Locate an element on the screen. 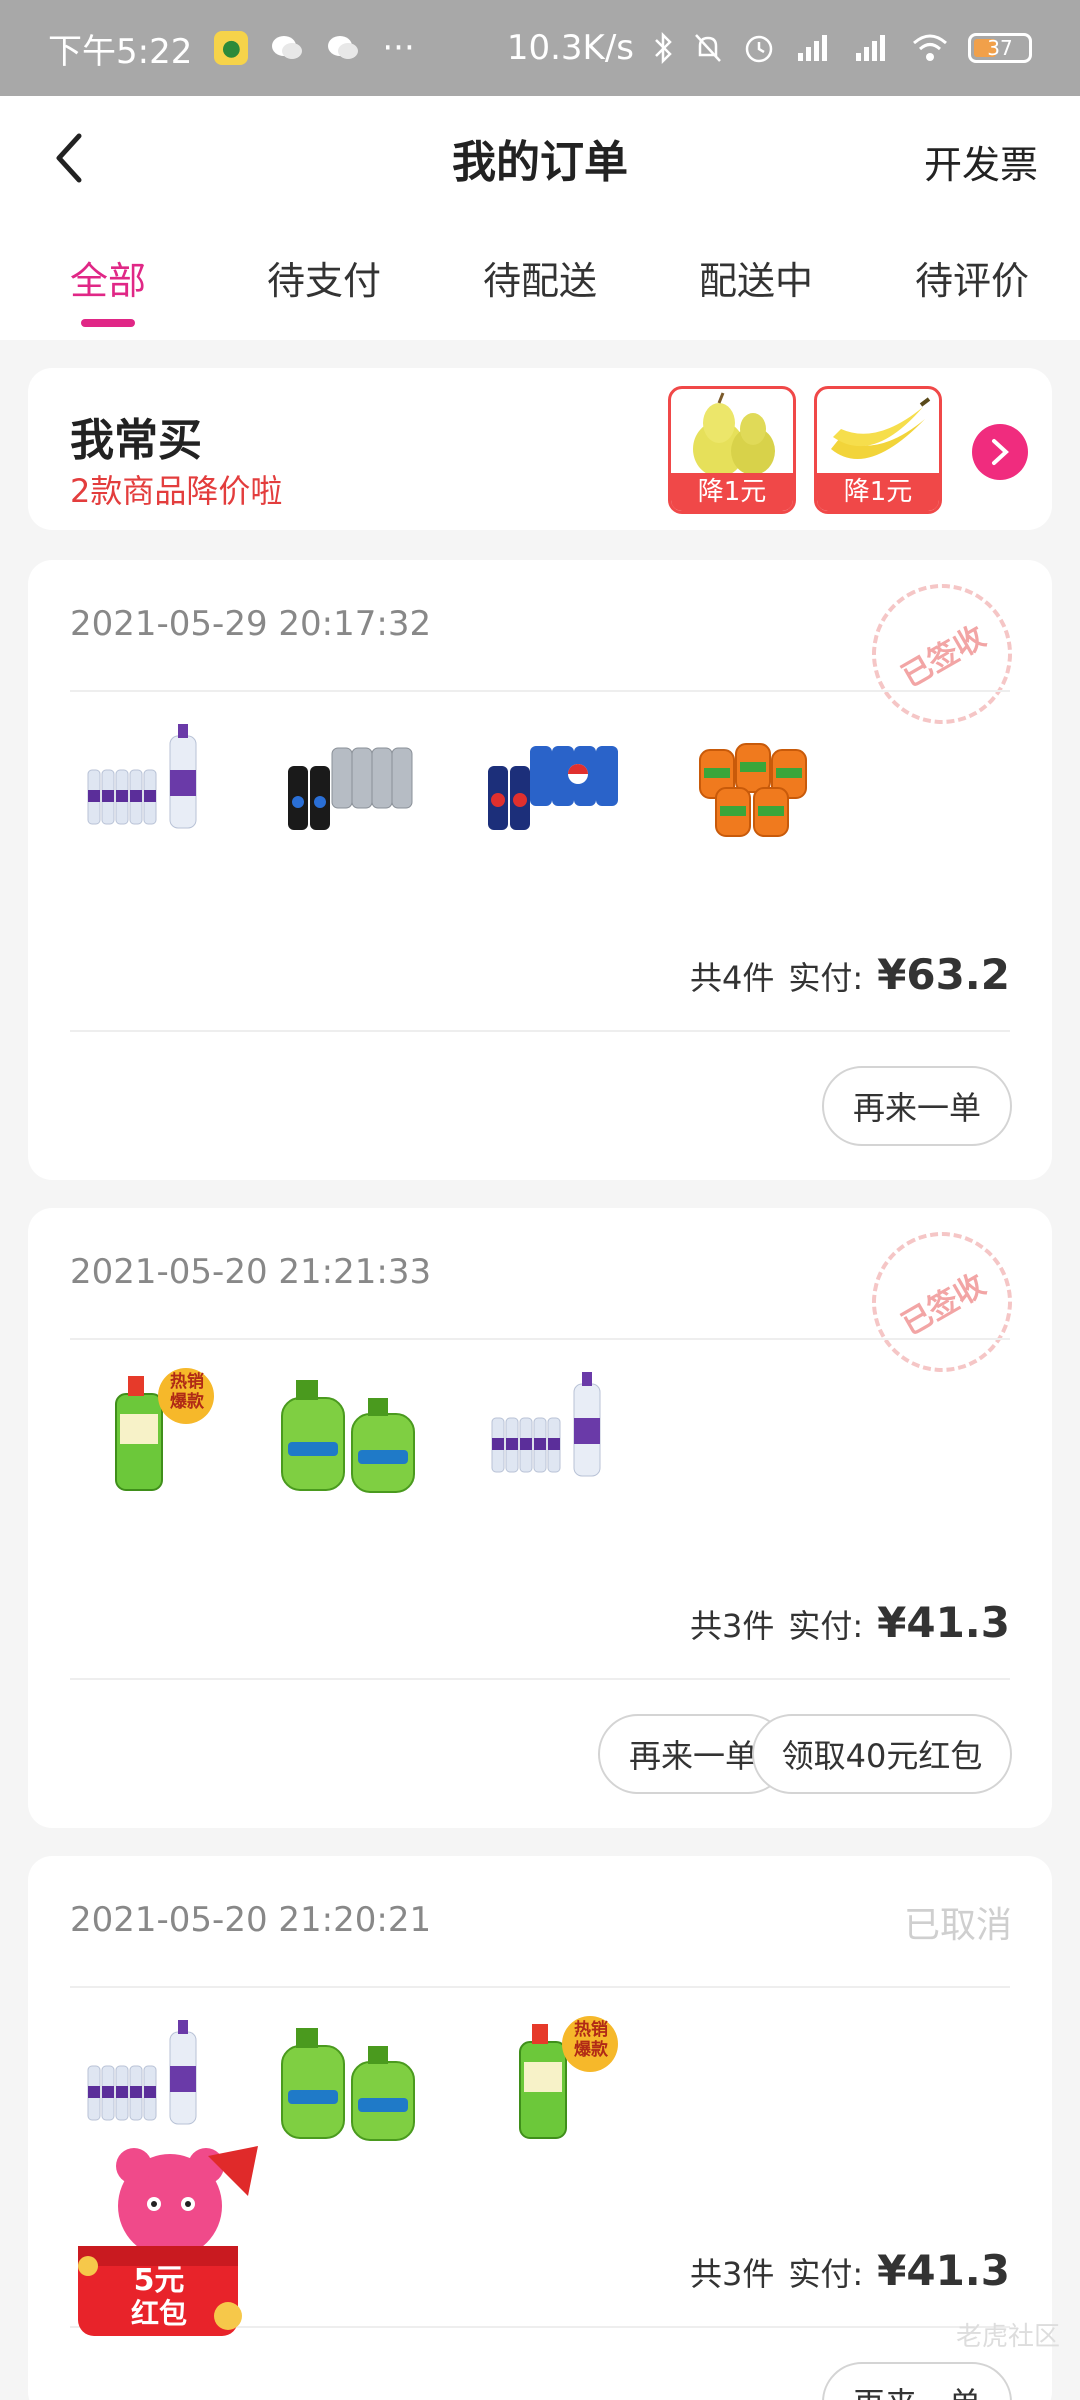 This screenshot has height=2400, width=1080. chevron-right-icon is located at coordinates (1000, 452).